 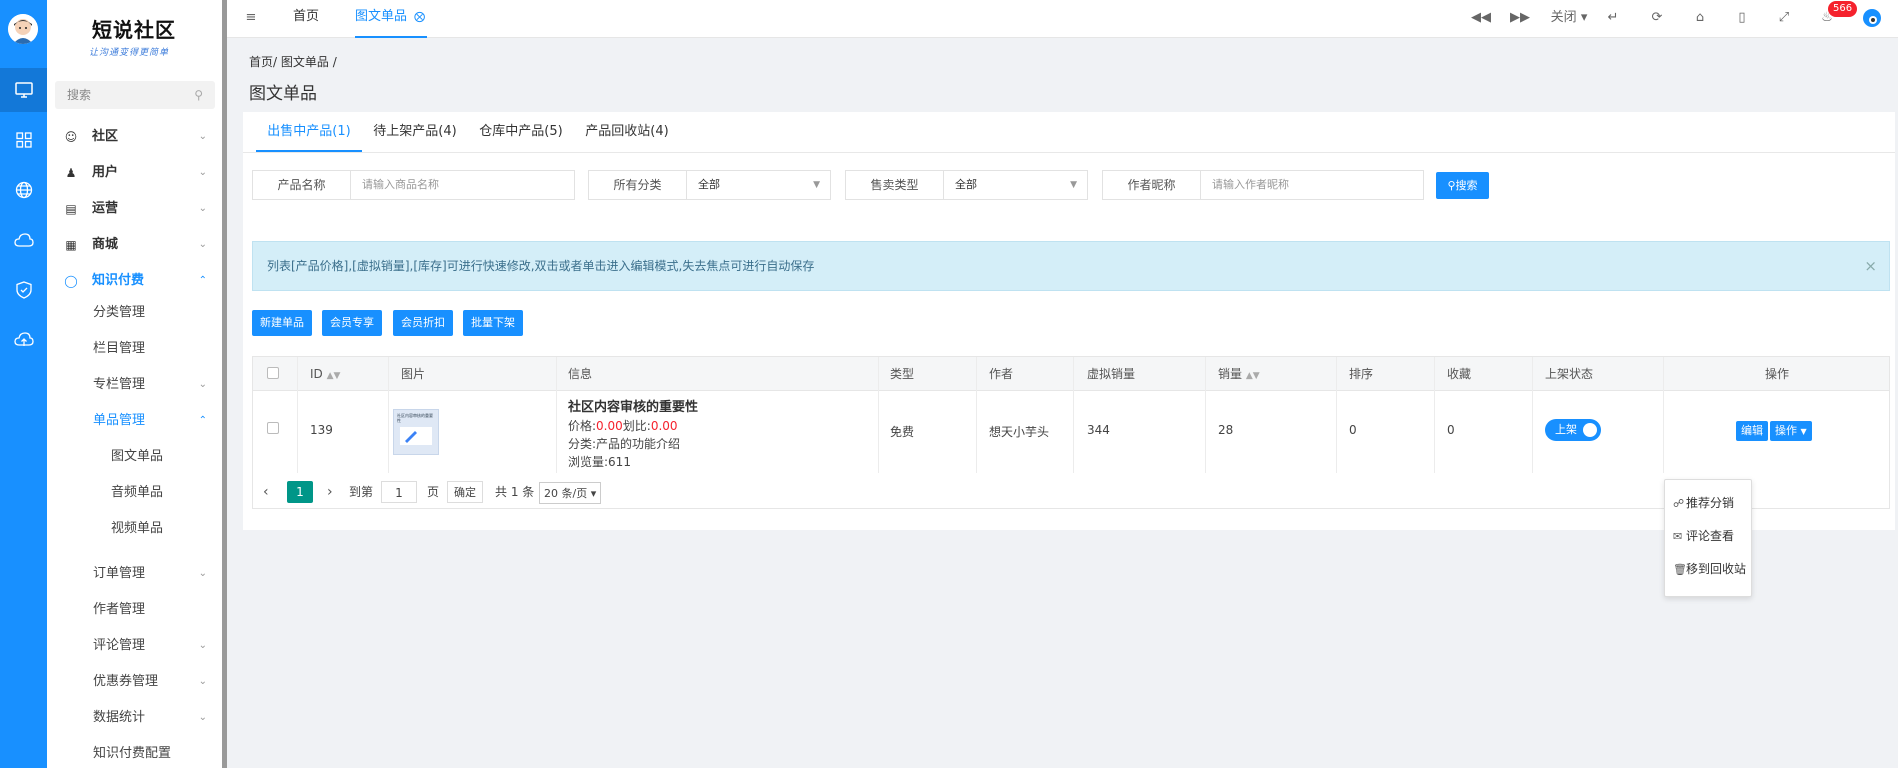 What do you see at coordinates (1098, 430) in the screenshot?
I see `row-virtual-sales: 344` at bounding box center [1098, 430].